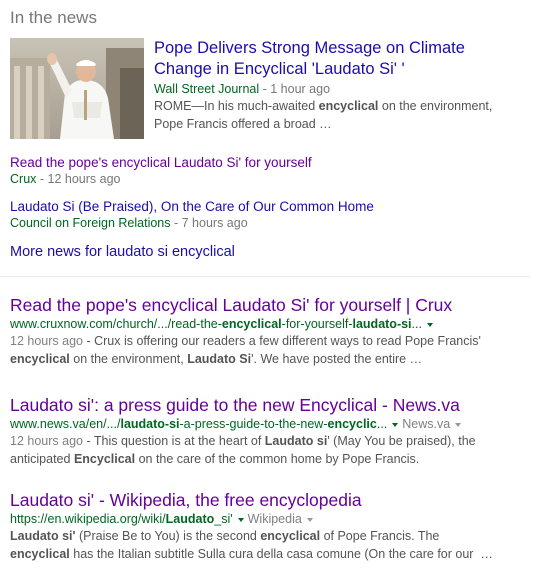  What do you see at coordinates (207, 89) in the screenshot?
I see `top-story-source: Wall Street Journal` at bounding box center [207, 89].